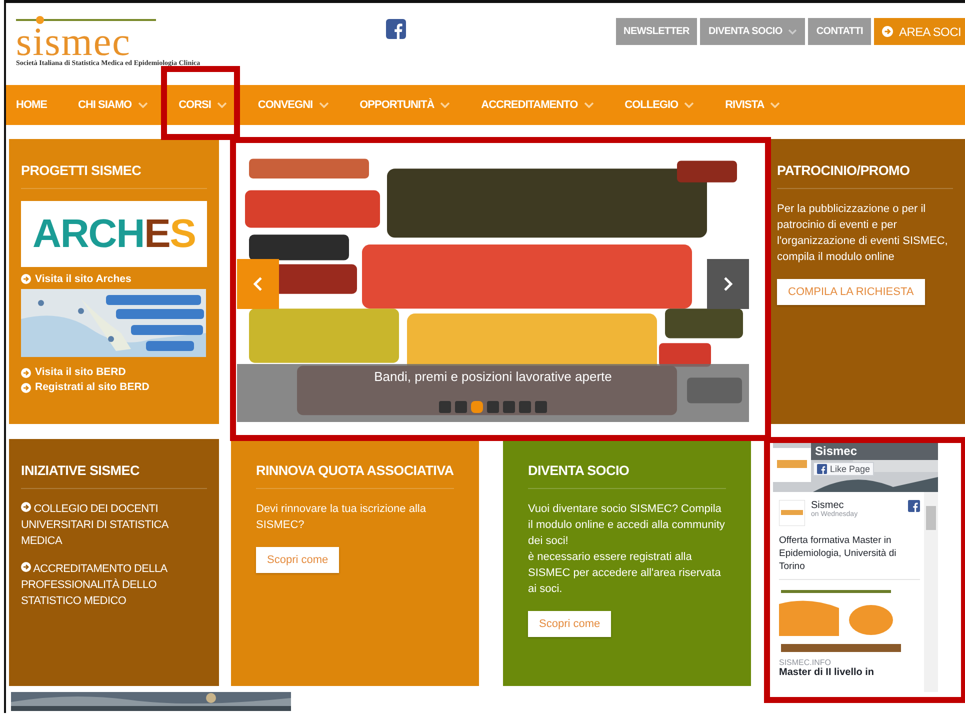  What do you see at coordinates (114, 176) in the screenshot?
I see `card-title: PROGETTI SISMEC` at bounding box center [114, 176].